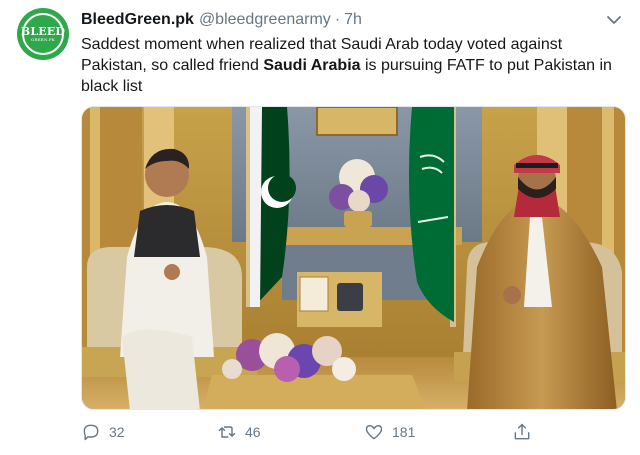  Describe the element at coordinates (91, 432) in the screenshot. I see `reply-icon` at that location.